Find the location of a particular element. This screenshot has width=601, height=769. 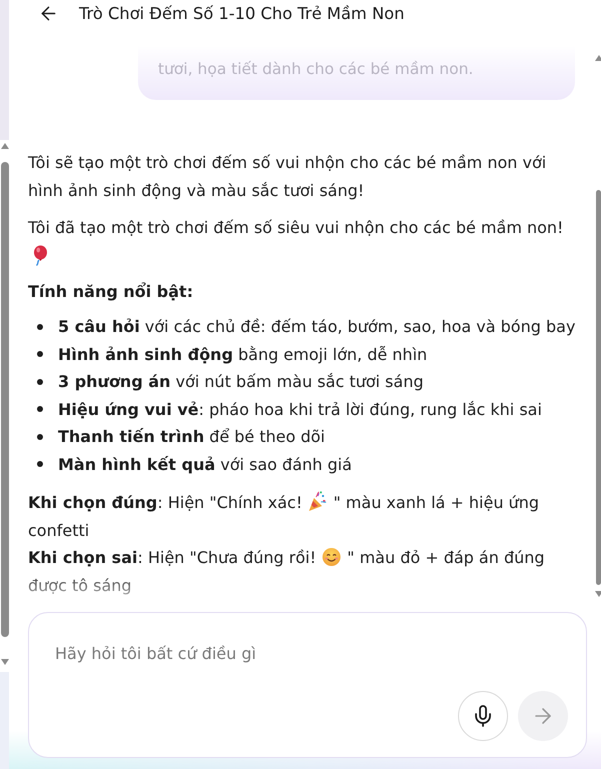

list-item-text: Hình ảnh sinh động bằng emoji lớn, dễ nhìn is located at coordinates (243, 355).